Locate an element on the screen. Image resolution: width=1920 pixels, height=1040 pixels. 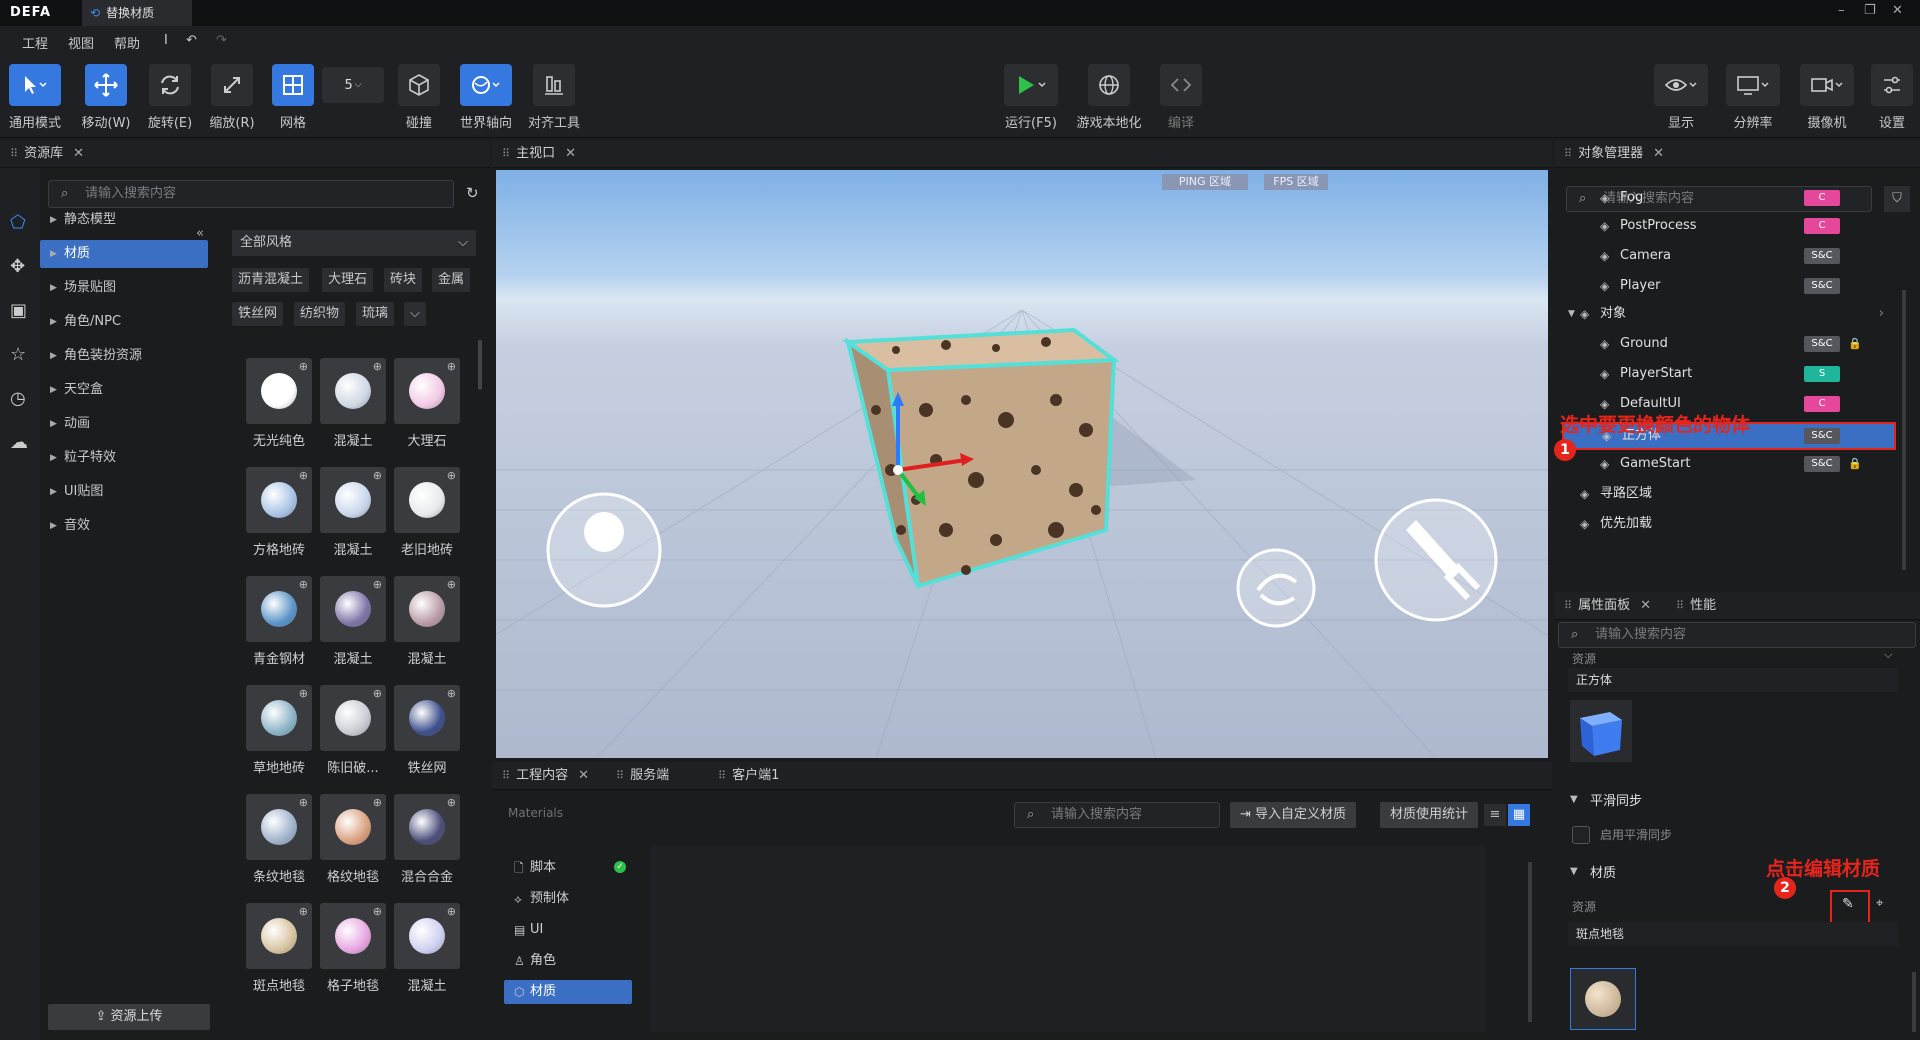
tab-project-content: ⠿ 工程内容 ✕ is located at coordinates (545, 776).